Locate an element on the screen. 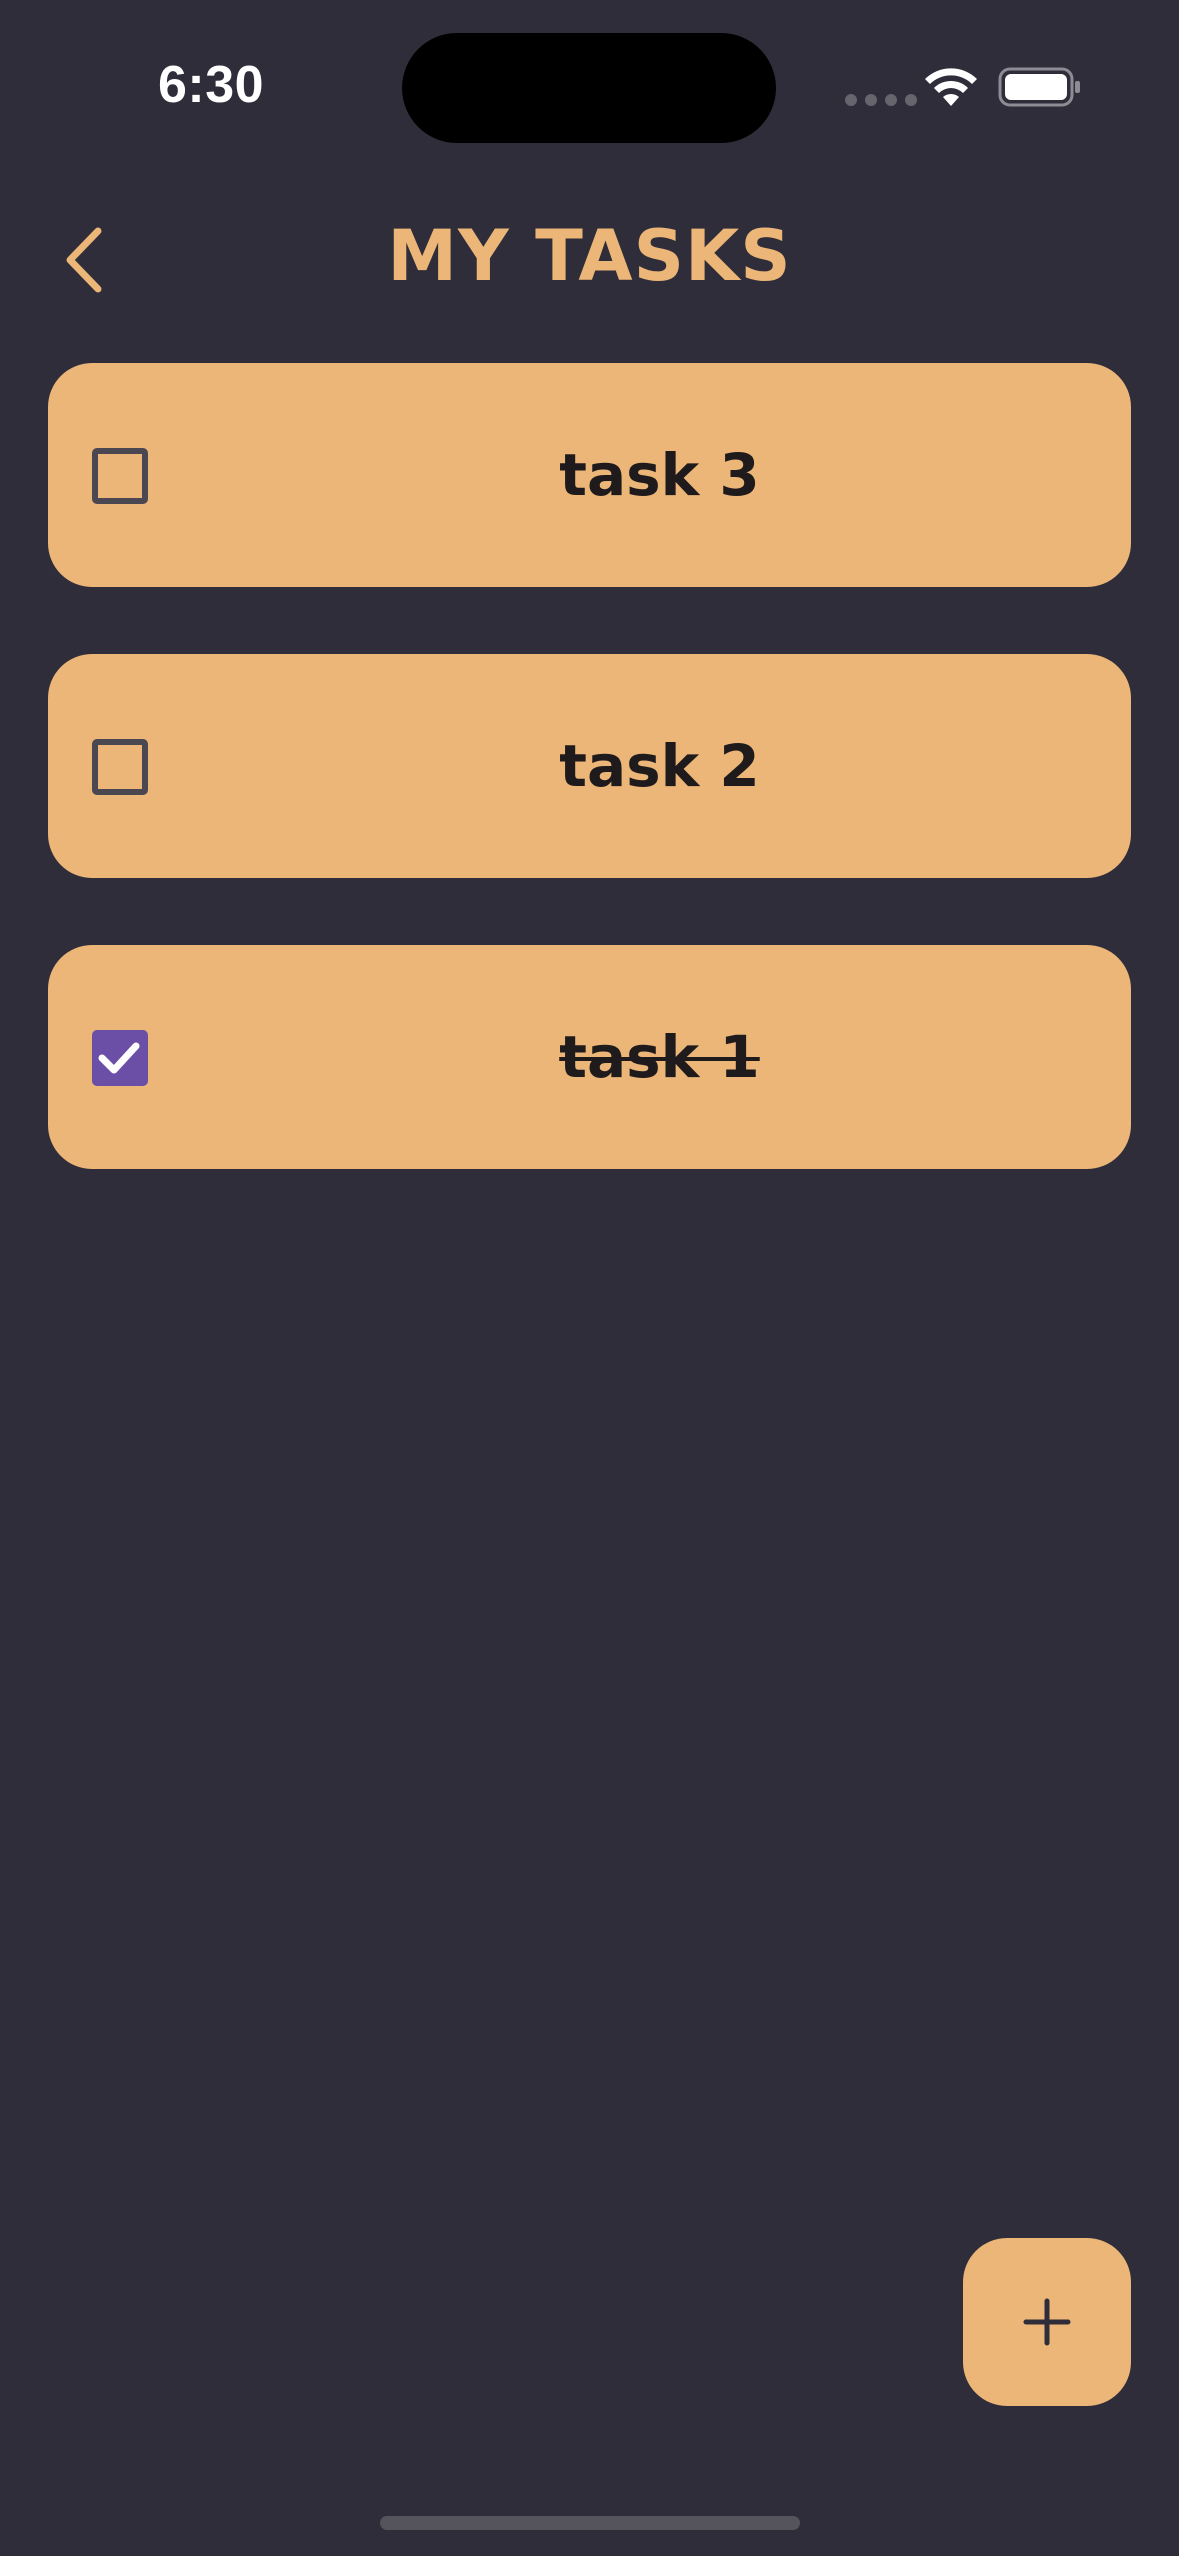 The height and width of the screenshot is (2556, 1179). wifi-icon is located at coordinates (951, 87).